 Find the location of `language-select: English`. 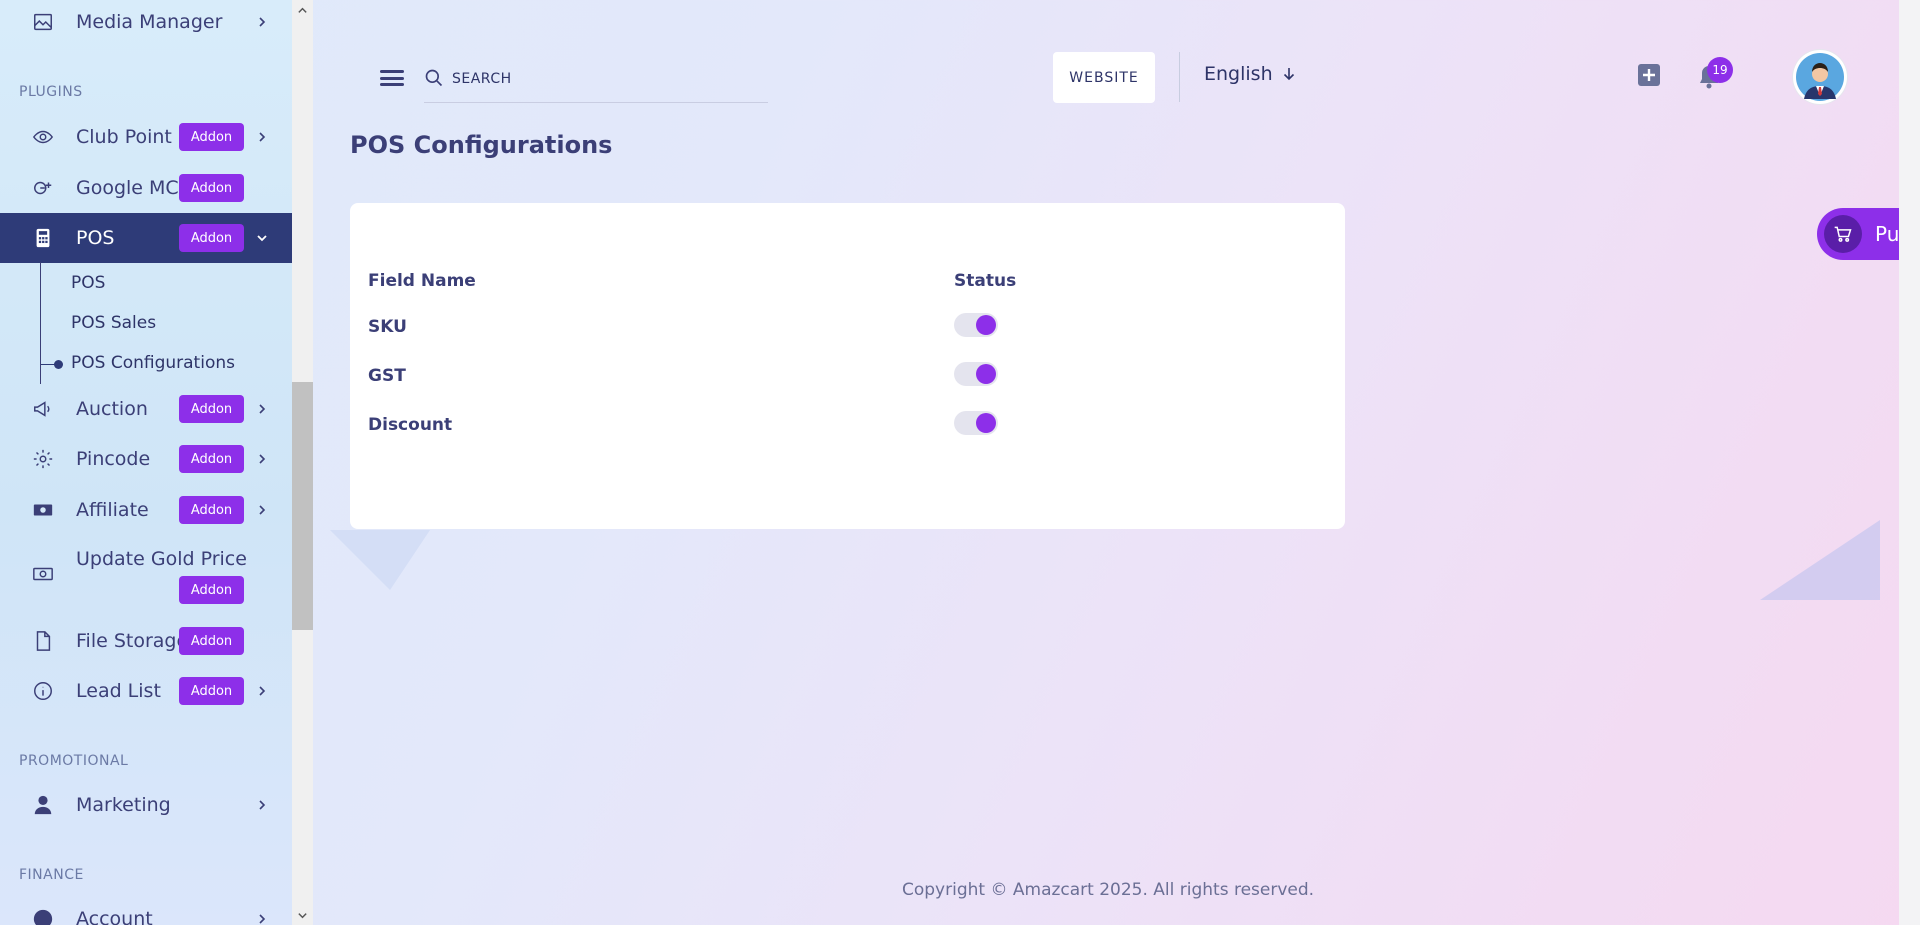

language-select: English is located at coordinates (1250, 74).